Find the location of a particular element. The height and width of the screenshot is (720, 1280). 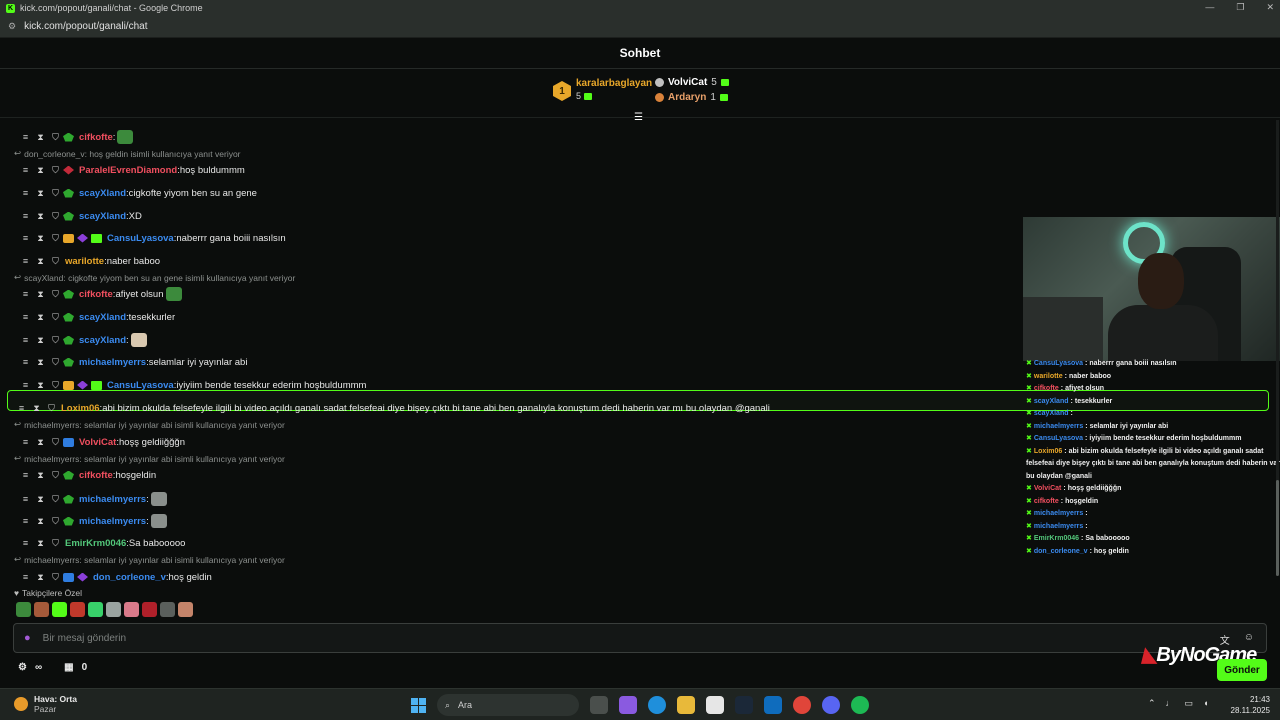

chat-message: ≡ ⧗ ⛉ EmirKrm0046: Sa babooooo is located at coordinates (102, 543).